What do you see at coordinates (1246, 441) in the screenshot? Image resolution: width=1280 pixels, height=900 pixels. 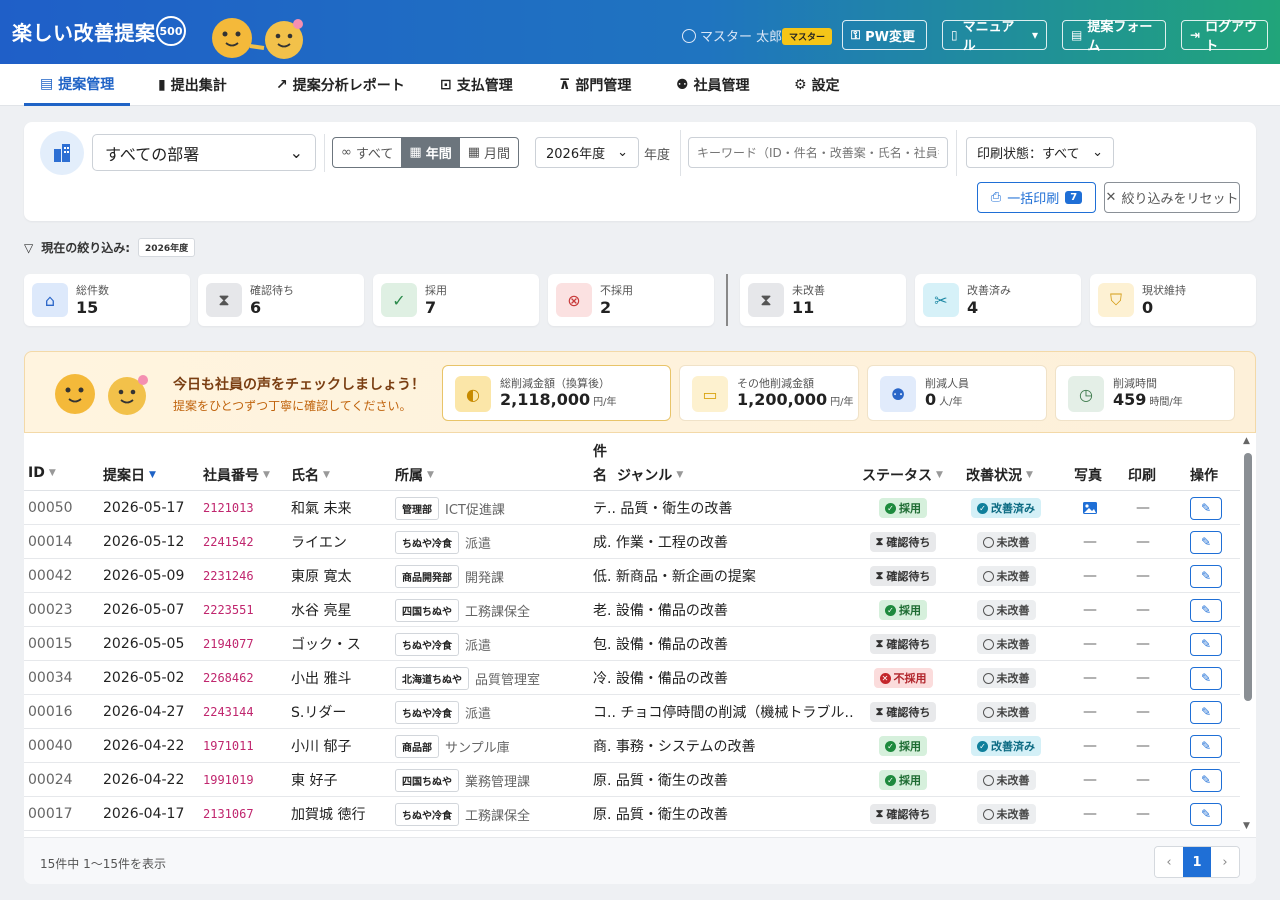 I see `scroll-up-icon: ▲` at bounding box center [1246, 441].